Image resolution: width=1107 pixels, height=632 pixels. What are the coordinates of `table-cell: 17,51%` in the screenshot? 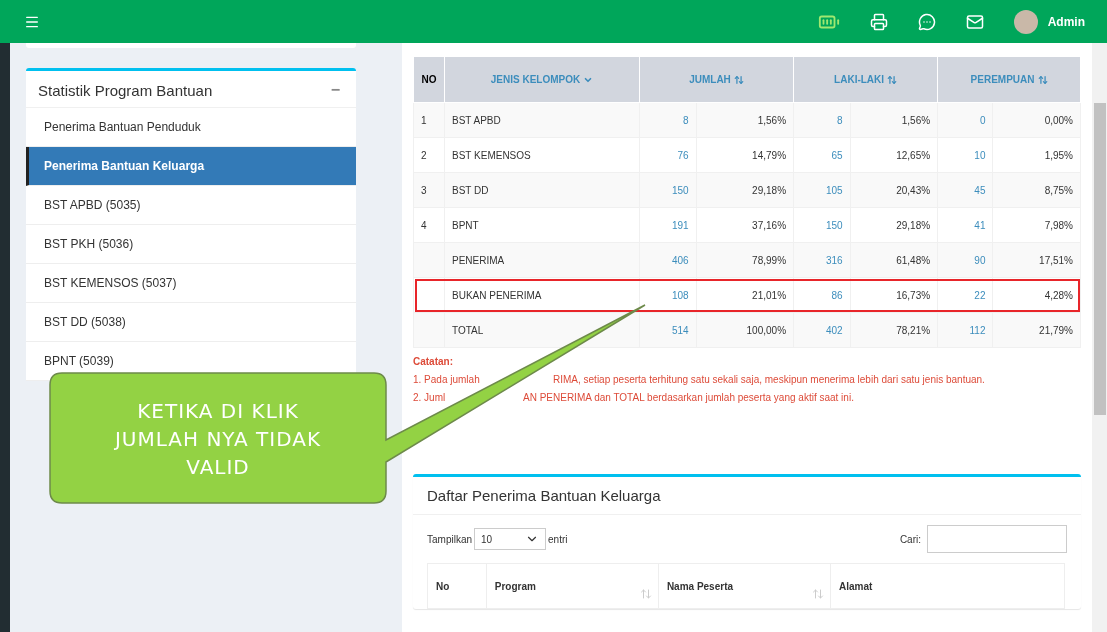 It's located at (1036, 260).